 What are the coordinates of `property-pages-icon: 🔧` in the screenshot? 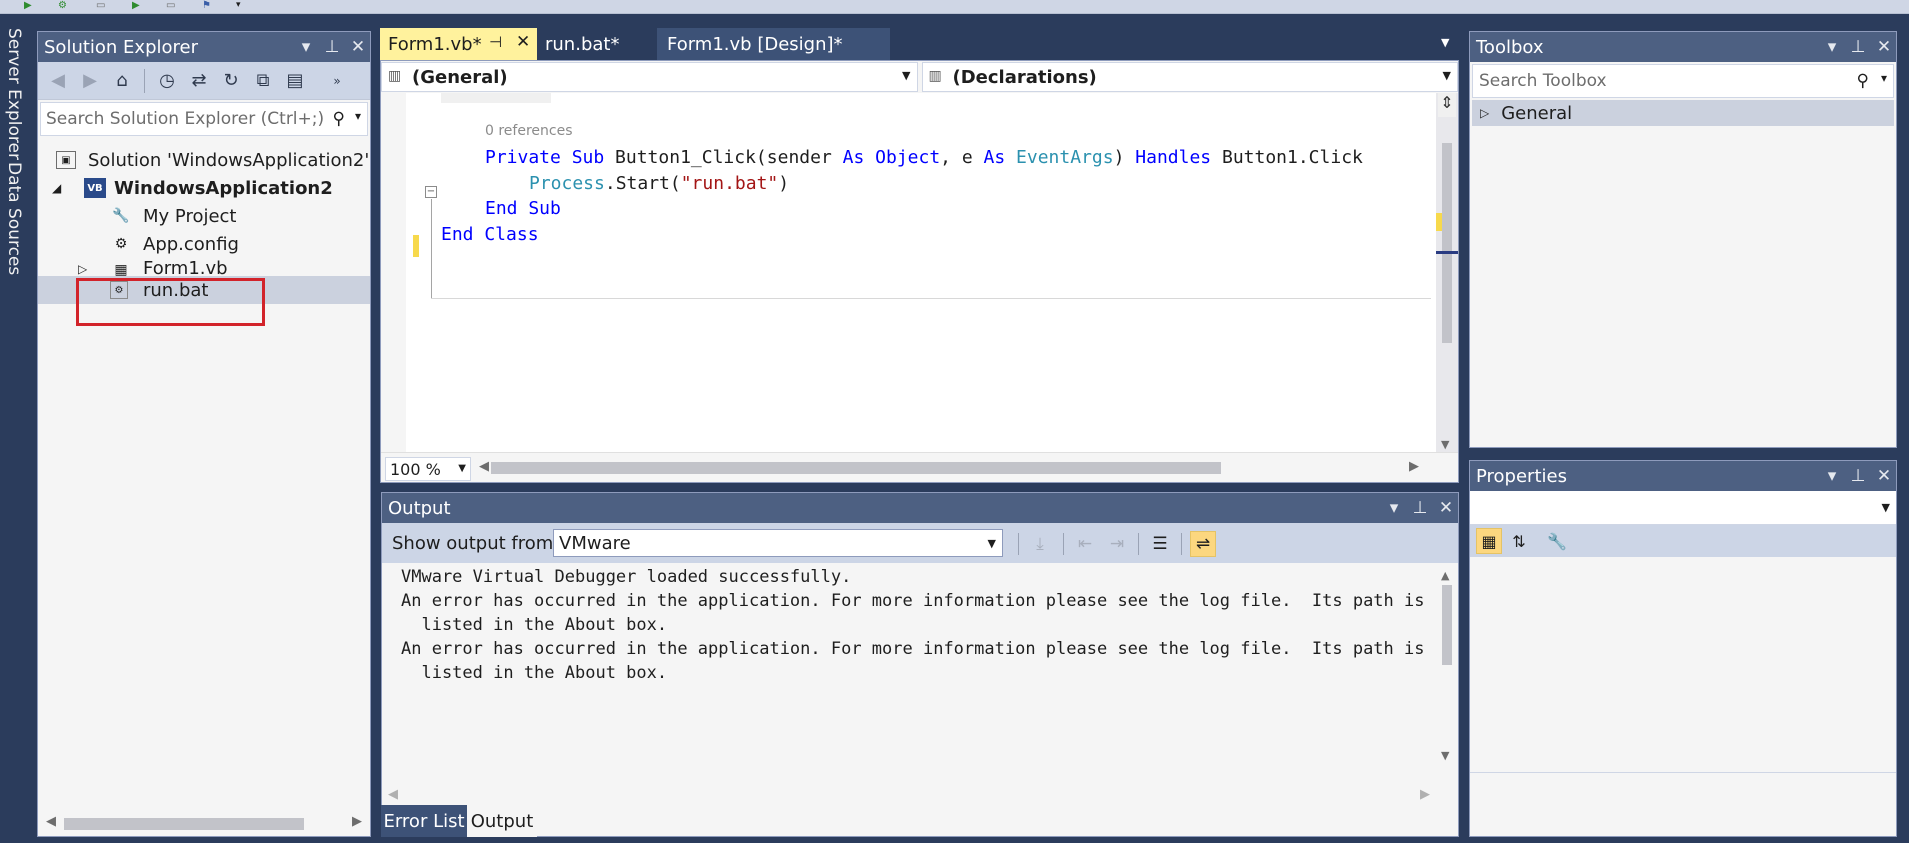 It's located at (1557, 541).